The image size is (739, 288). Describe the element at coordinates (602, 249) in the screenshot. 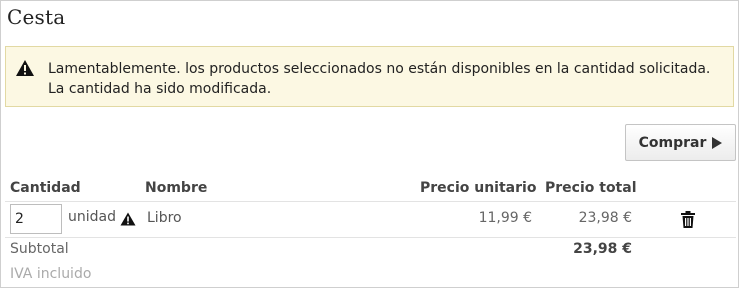

I see `subtotal-value: 23,98 €` at that location.